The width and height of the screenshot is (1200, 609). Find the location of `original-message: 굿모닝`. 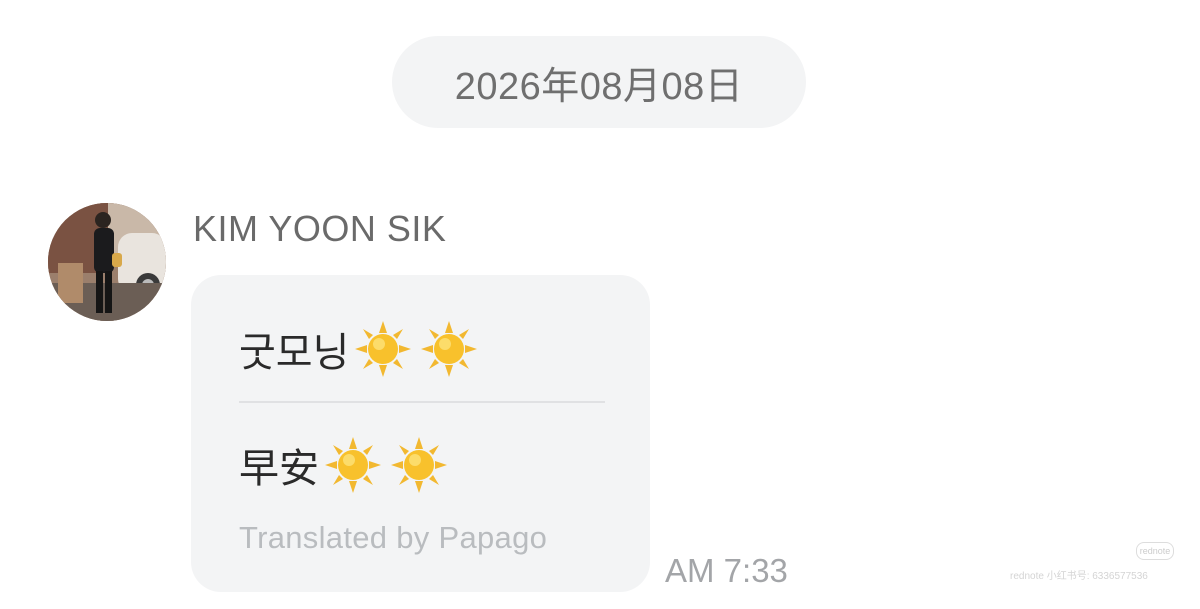

original-message: 굿모닝 is located at coordinates (359, 349).